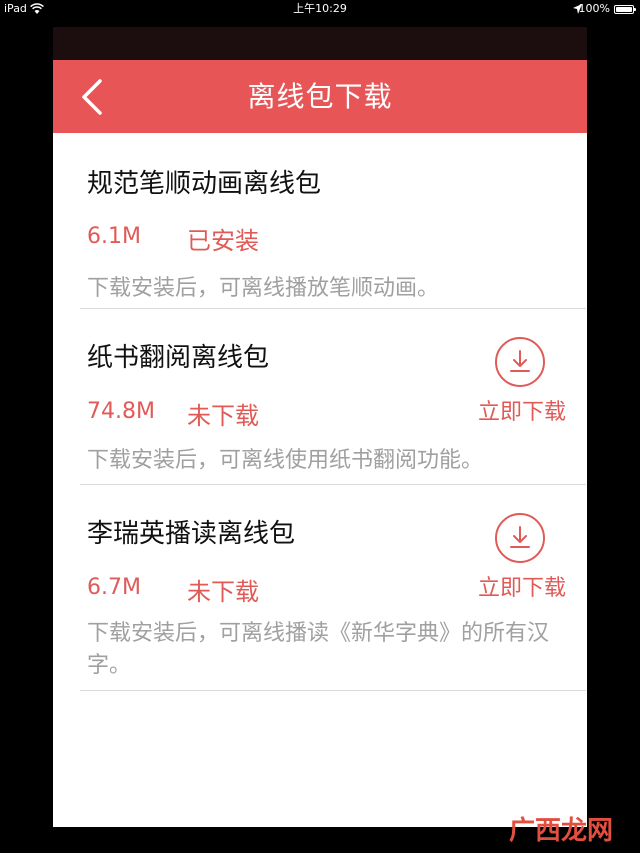 The image size is (640, 853). I want to click on package-title: 规范笔顺动画离线包, so click(204, 184).